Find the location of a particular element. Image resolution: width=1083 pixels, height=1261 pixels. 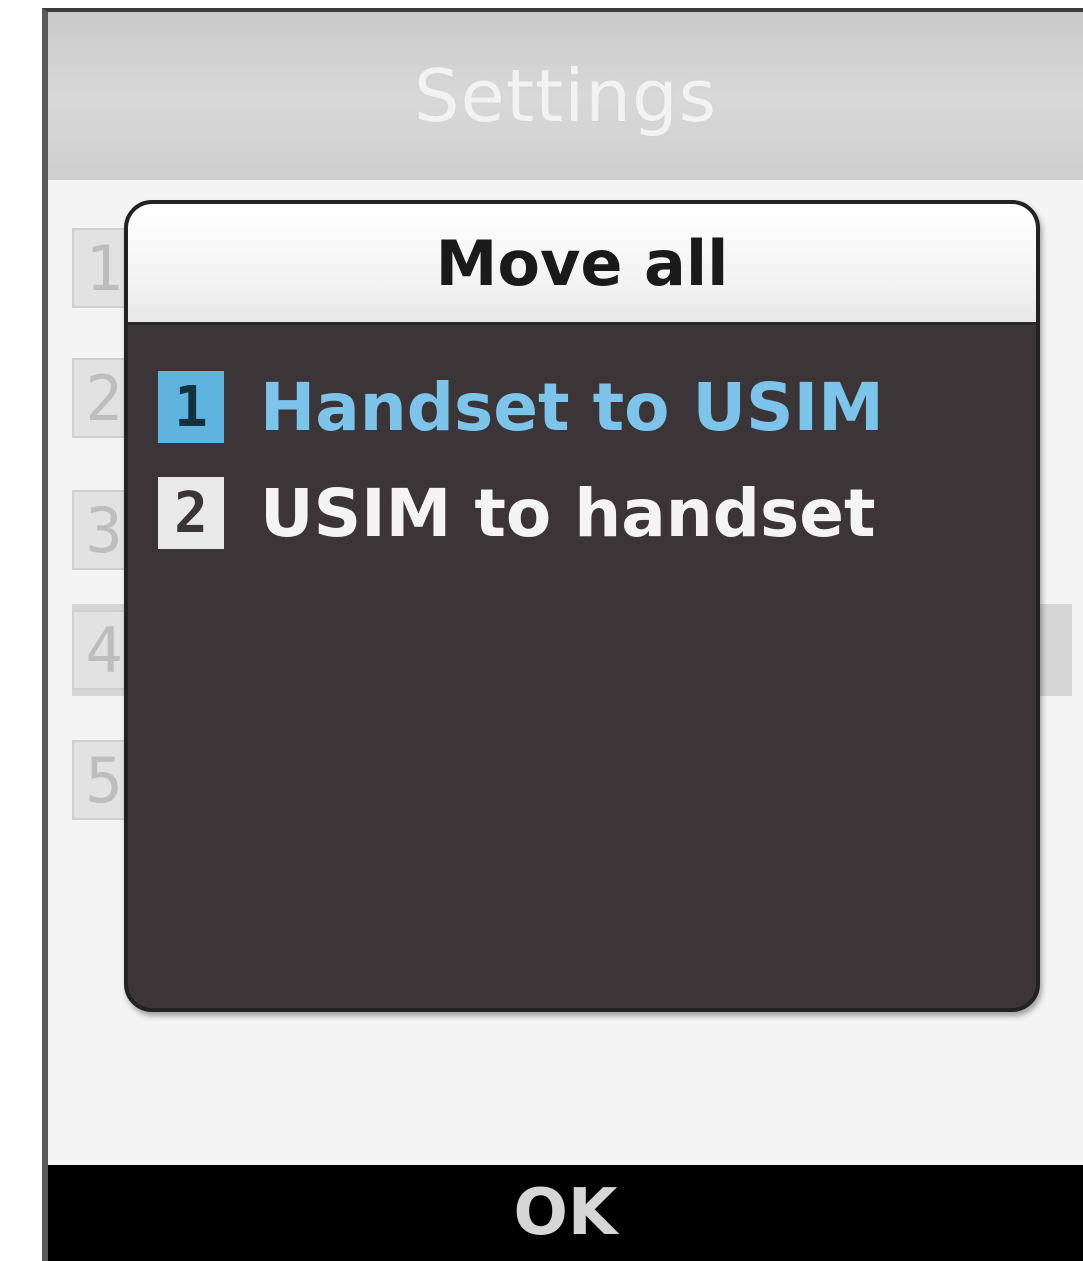

popup-header: Move all is located at coordinates (582, 264).